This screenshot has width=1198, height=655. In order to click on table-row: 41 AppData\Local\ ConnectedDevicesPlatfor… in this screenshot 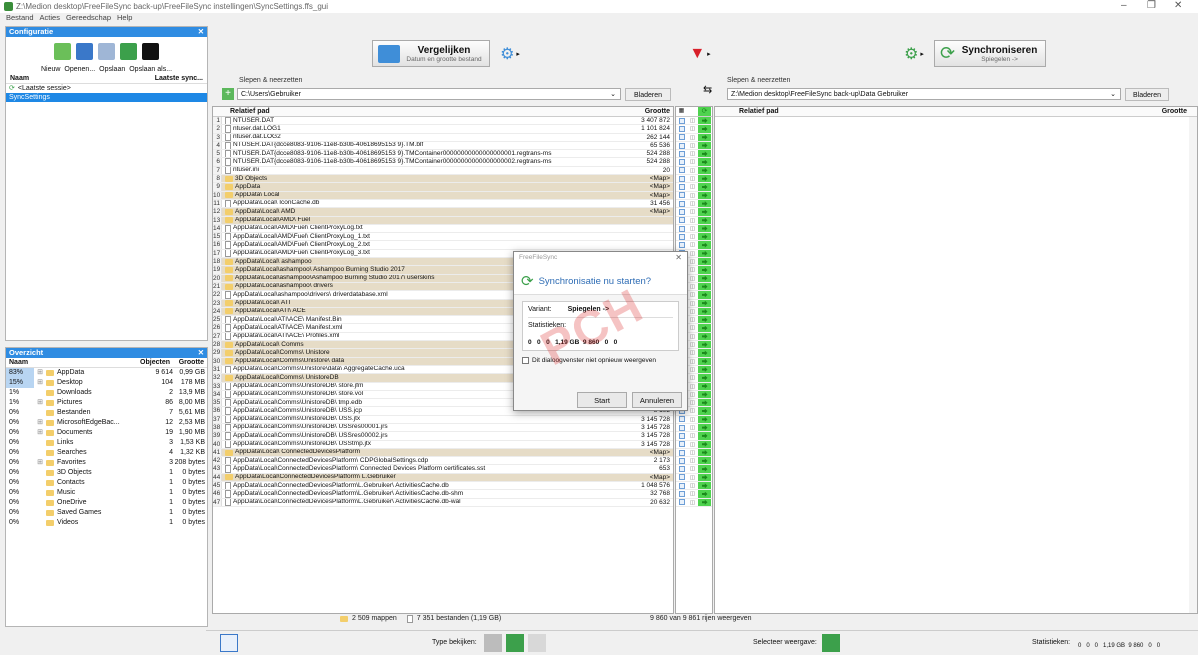, I will do `click(443, 453)`.